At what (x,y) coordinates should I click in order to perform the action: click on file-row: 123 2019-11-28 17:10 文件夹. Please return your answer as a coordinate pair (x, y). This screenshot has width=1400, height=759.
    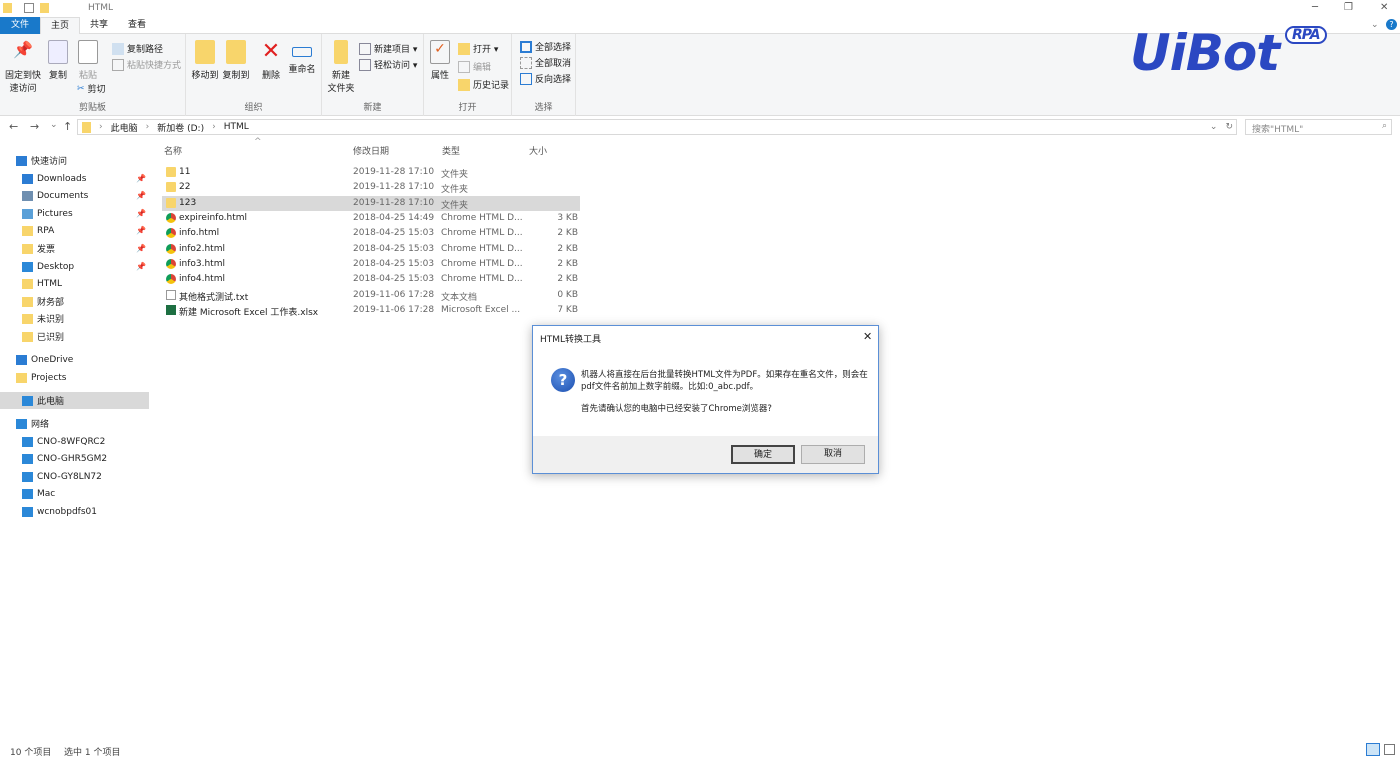
    Looking at the image, I should click on (371, 203).